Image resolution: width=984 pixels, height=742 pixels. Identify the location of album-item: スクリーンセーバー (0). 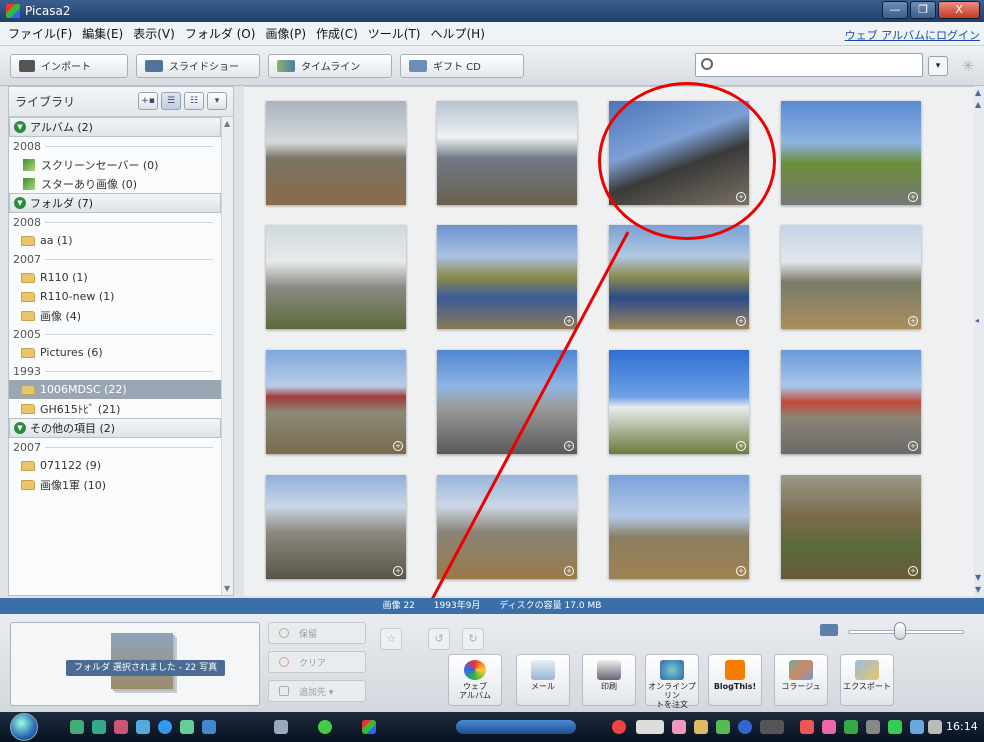
(115, 164).